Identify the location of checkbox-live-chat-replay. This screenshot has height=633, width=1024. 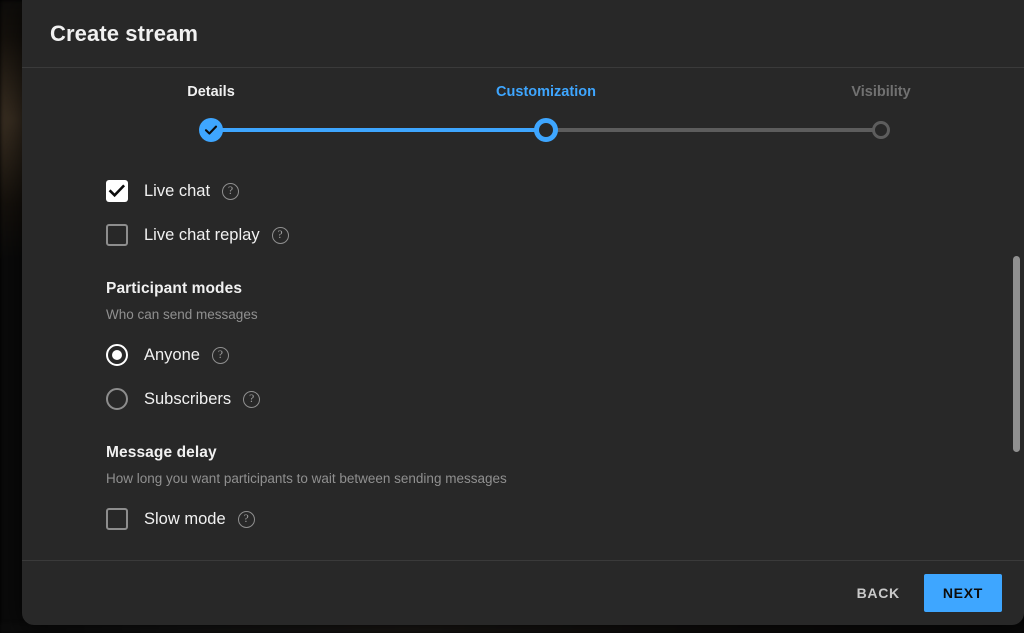
(117, 235).